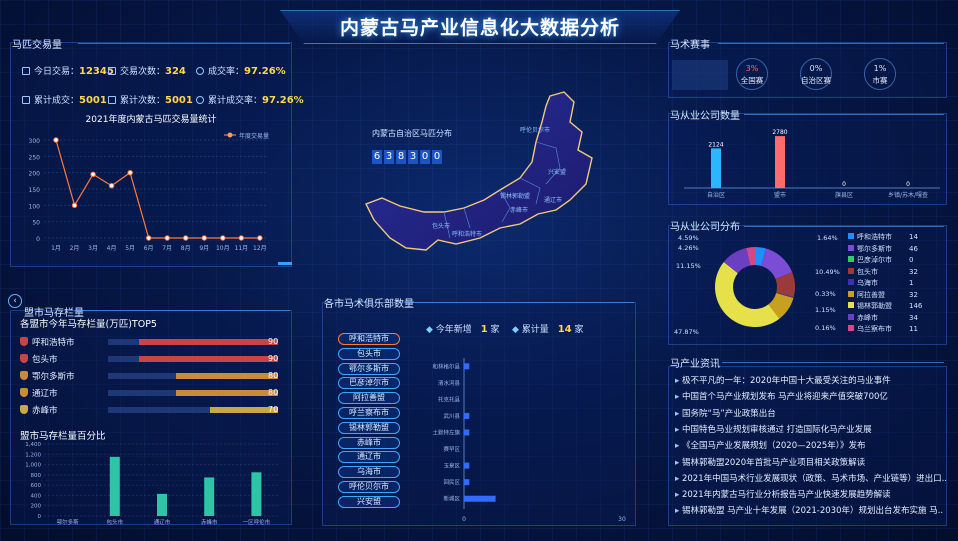 This screenshot has width=958, height=541. What do you see at coordinates (715, 144) in the screenshot?
I see `bar-value: 2124` at bounding box center [715, 144].